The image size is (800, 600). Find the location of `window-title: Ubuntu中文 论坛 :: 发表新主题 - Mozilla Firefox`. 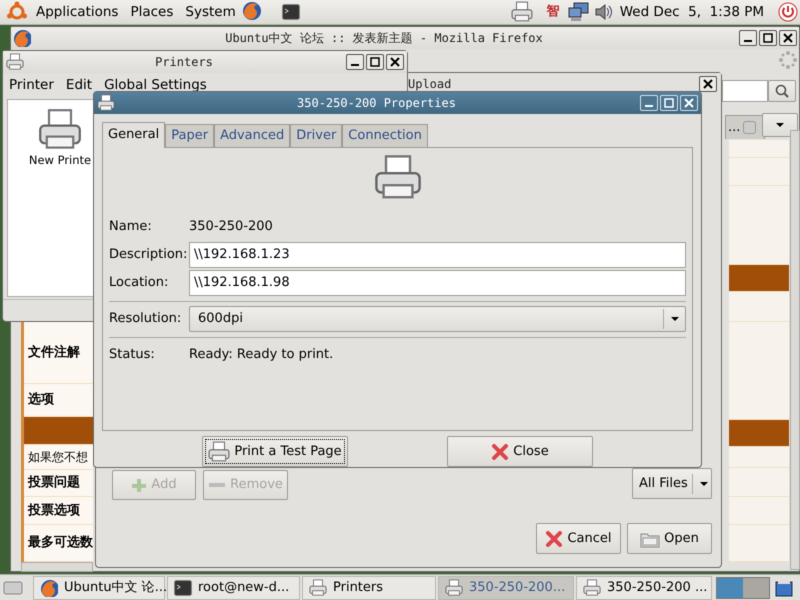

window-title: Ubuntu中文 论坛 :: 发表新主题 - Mozilla Firefox is located at coordinates (384, 38).